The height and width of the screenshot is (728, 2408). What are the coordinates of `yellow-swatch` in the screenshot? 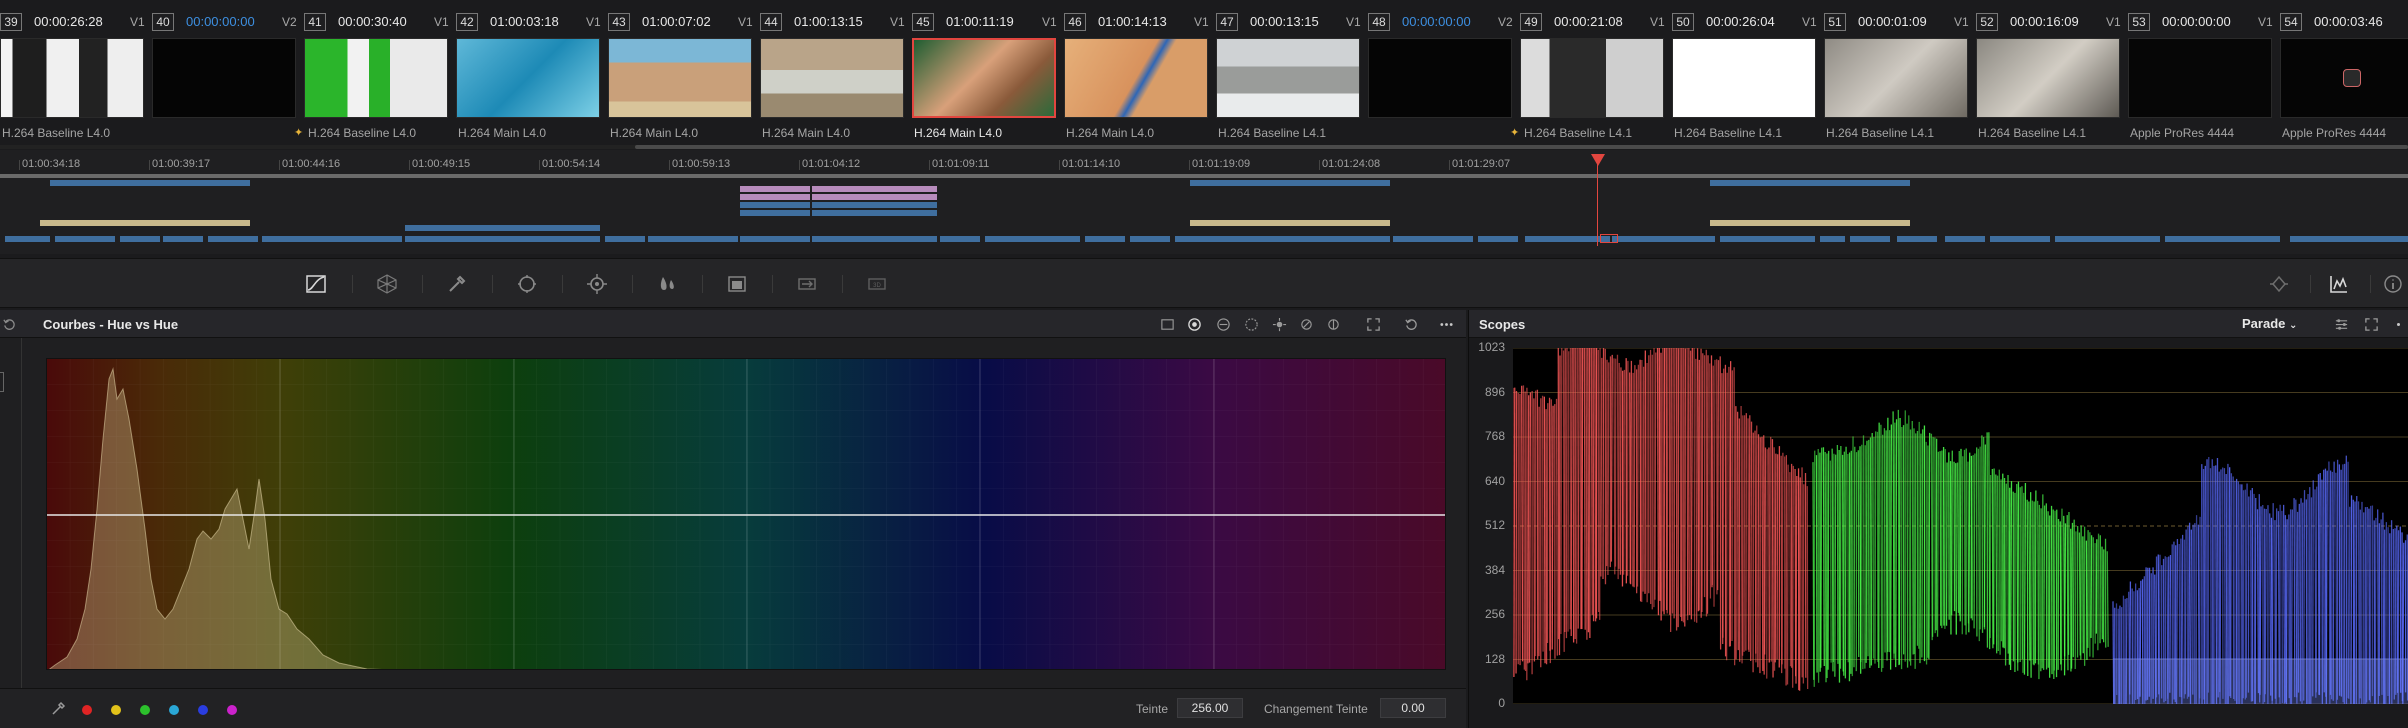 It's located at (116, 710).